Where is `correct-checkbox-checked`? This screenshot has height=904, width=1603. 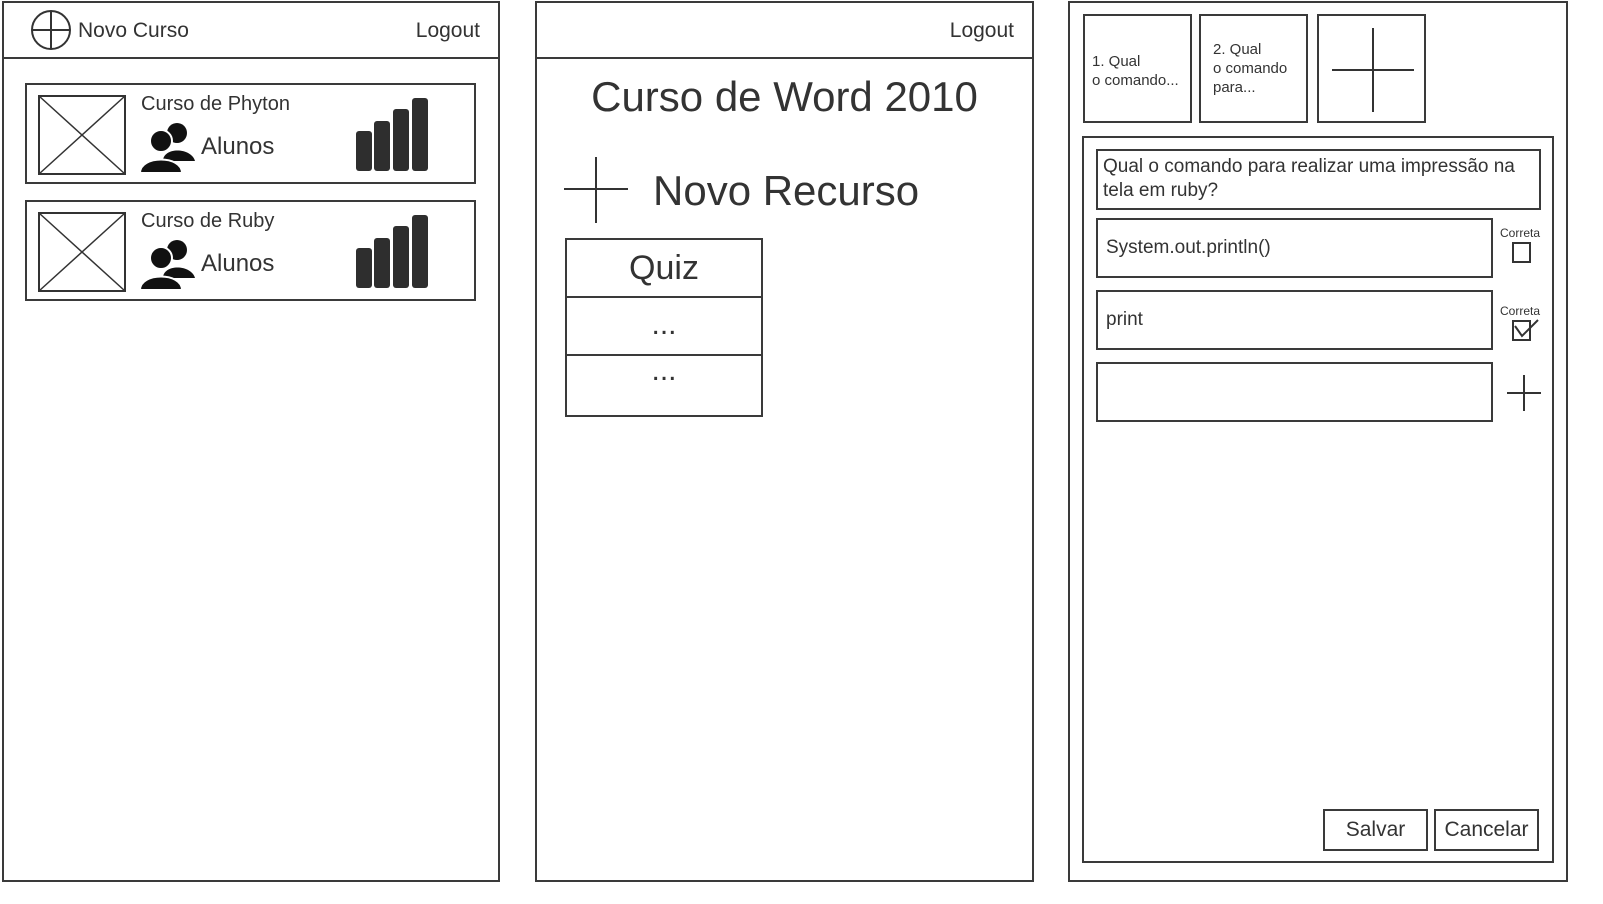 correct-checkbox-checked is located at coordinates (1526, 330).